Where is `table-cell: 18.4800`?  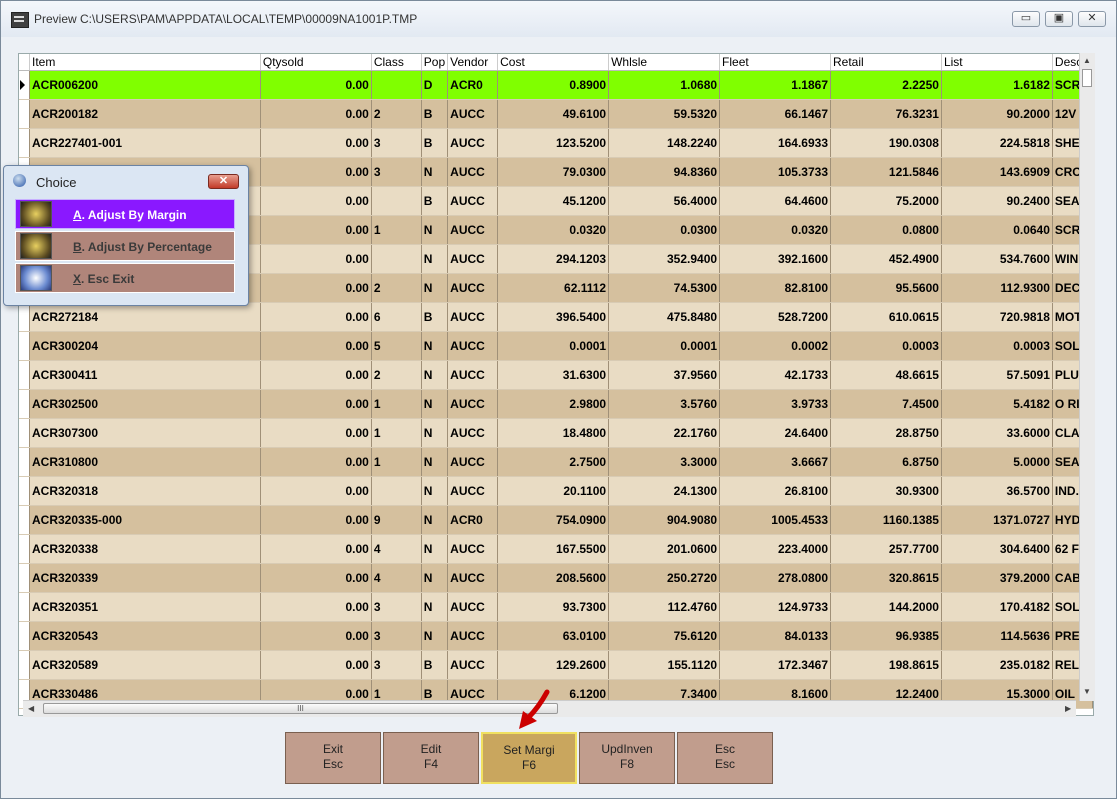 table-cell: 18.4800 is located at coordinates (553, 433).